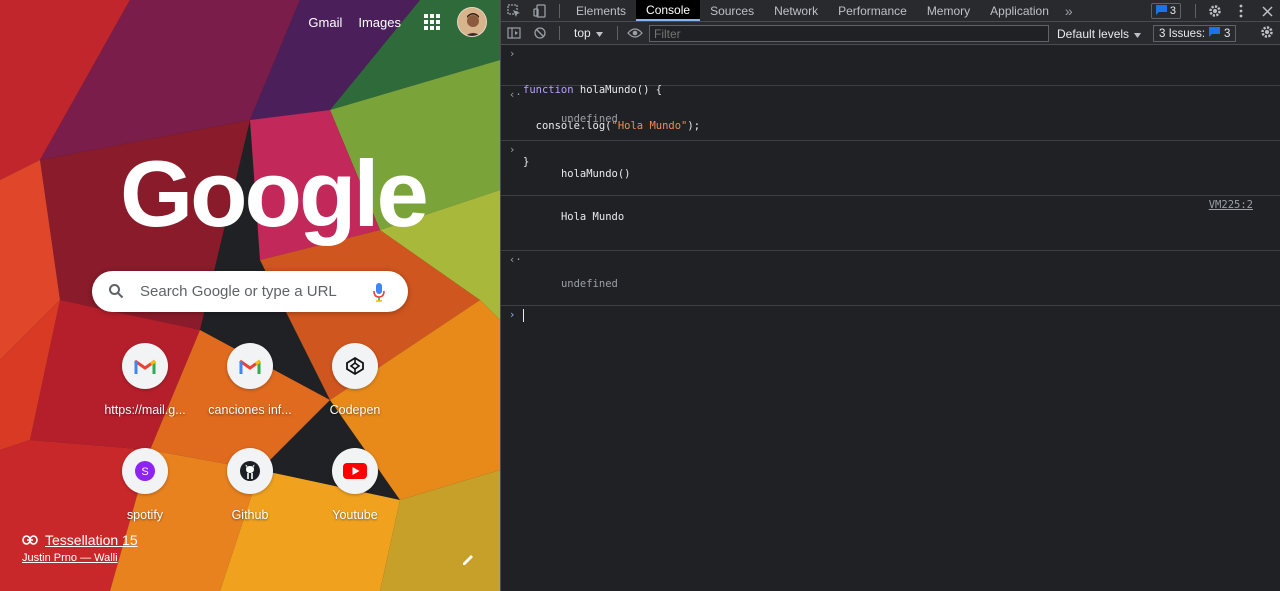 Image resolution: width=1280 pixels, height=591 pixels. Describe the element at coordinates (404, 22) in the screenshot. I see `ntp-header: Gmail Images` at that location.